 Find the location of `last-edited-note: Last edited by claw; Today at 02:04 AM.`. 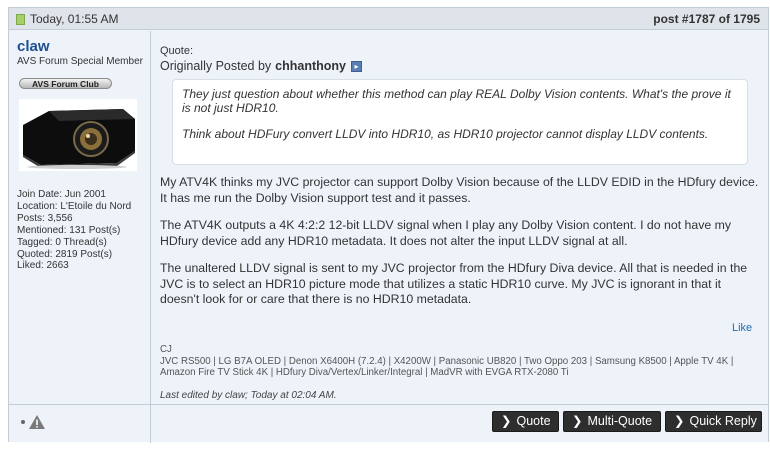

last-edited-note: Last edited by claw; Today at 02:04 AM. is located at coordinates (248, 395).